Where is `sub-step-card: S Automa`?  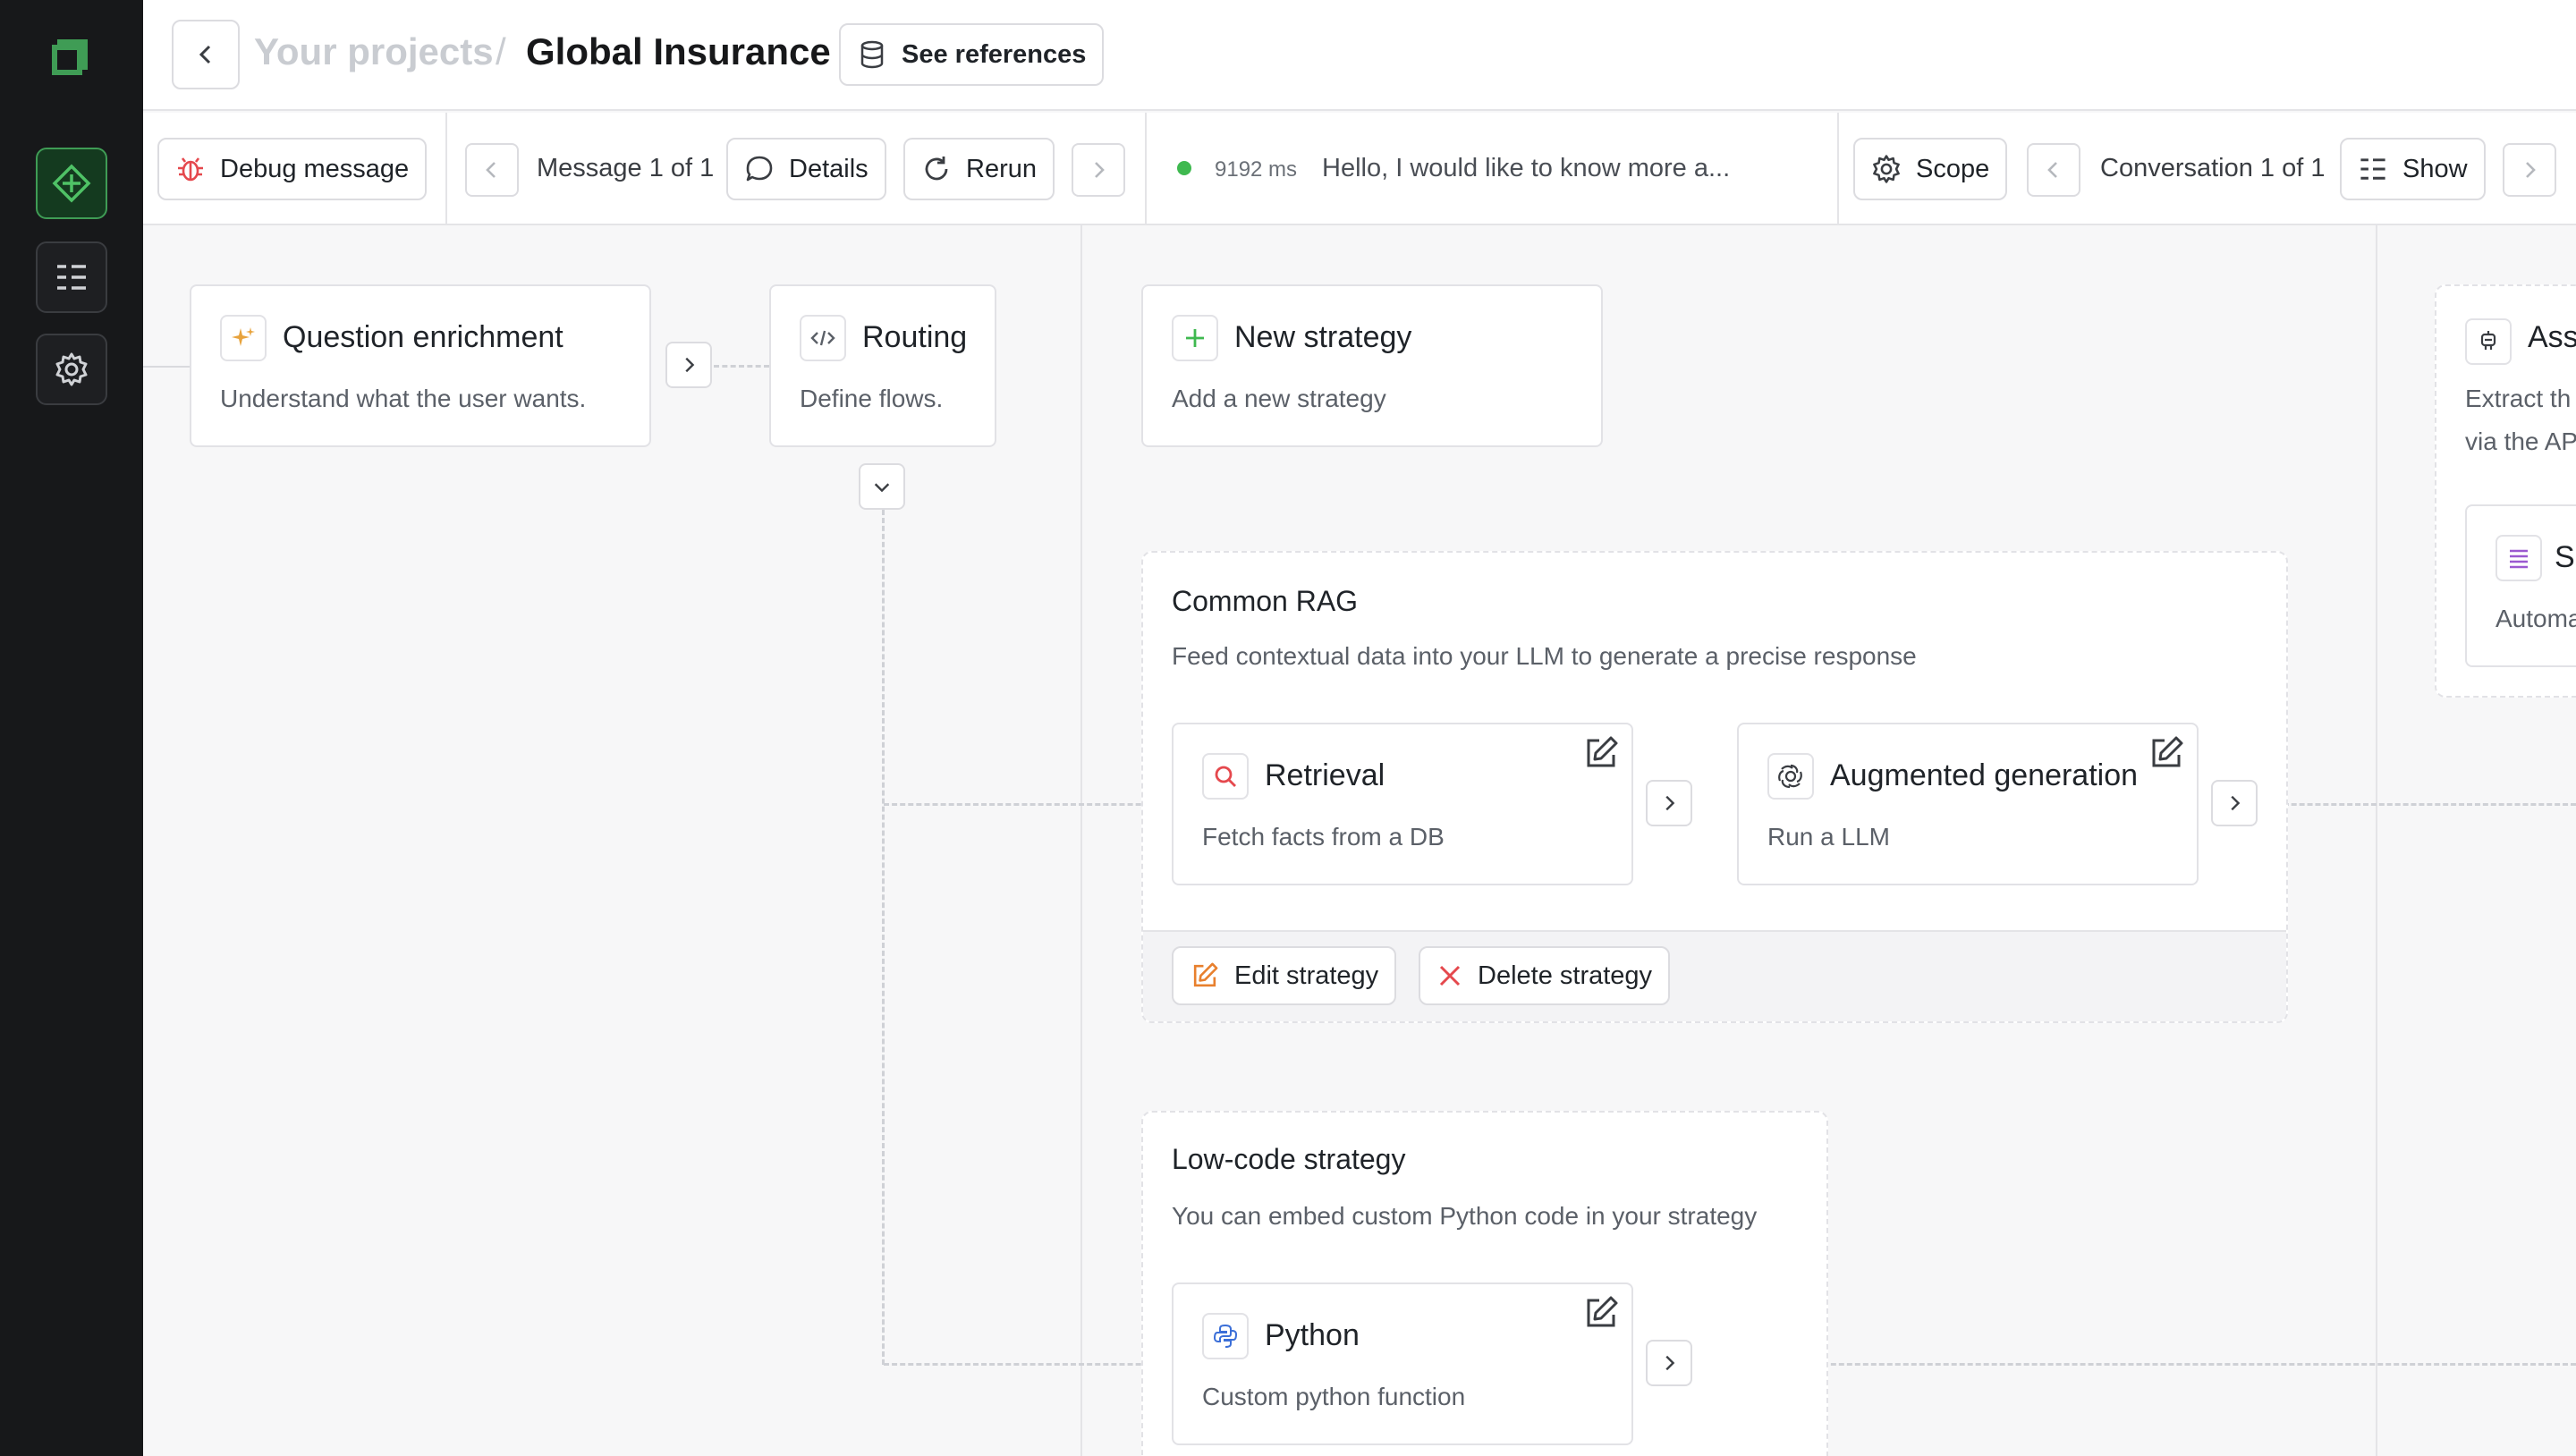
sub-step-card: S Automa is located at coordinates (2520, 585).